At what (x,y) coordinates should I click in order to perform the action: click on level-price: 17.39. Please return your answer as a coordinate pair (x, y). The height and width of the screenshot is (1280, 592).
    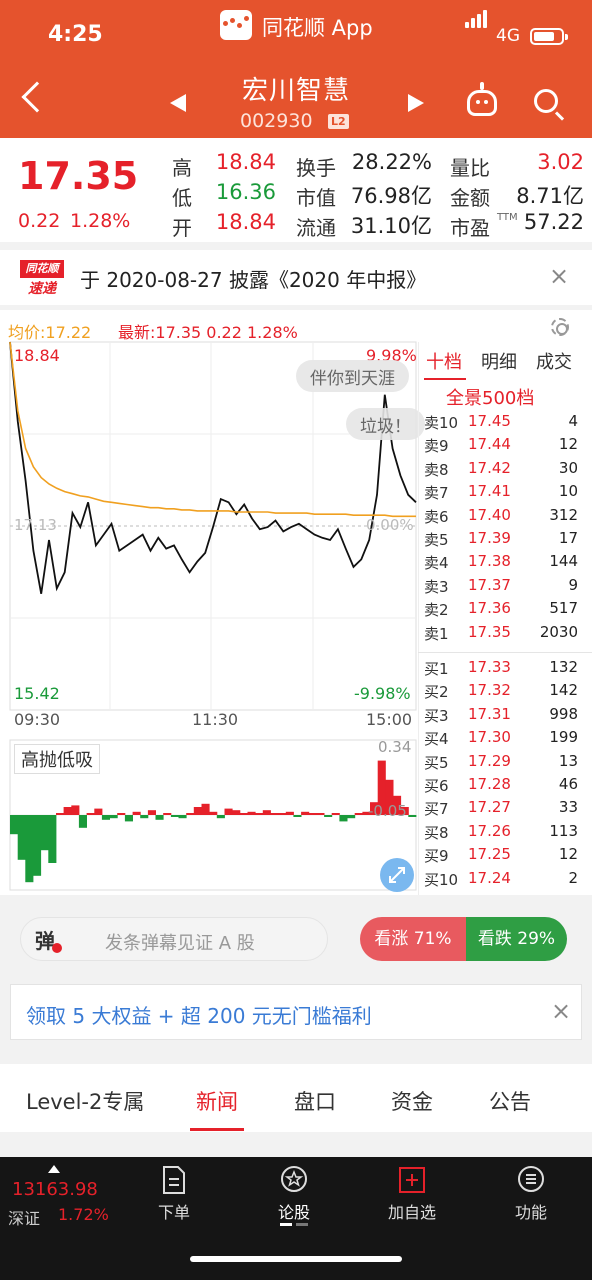
    Looking at the image, I should click on (489, 538).